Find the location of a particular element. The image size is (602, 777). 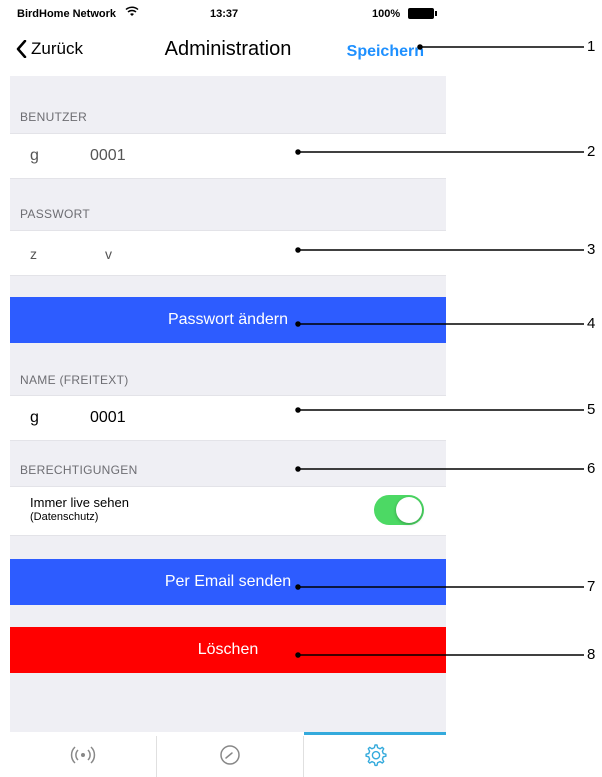

callout-number: 6 is located at coordinates (591, 468).